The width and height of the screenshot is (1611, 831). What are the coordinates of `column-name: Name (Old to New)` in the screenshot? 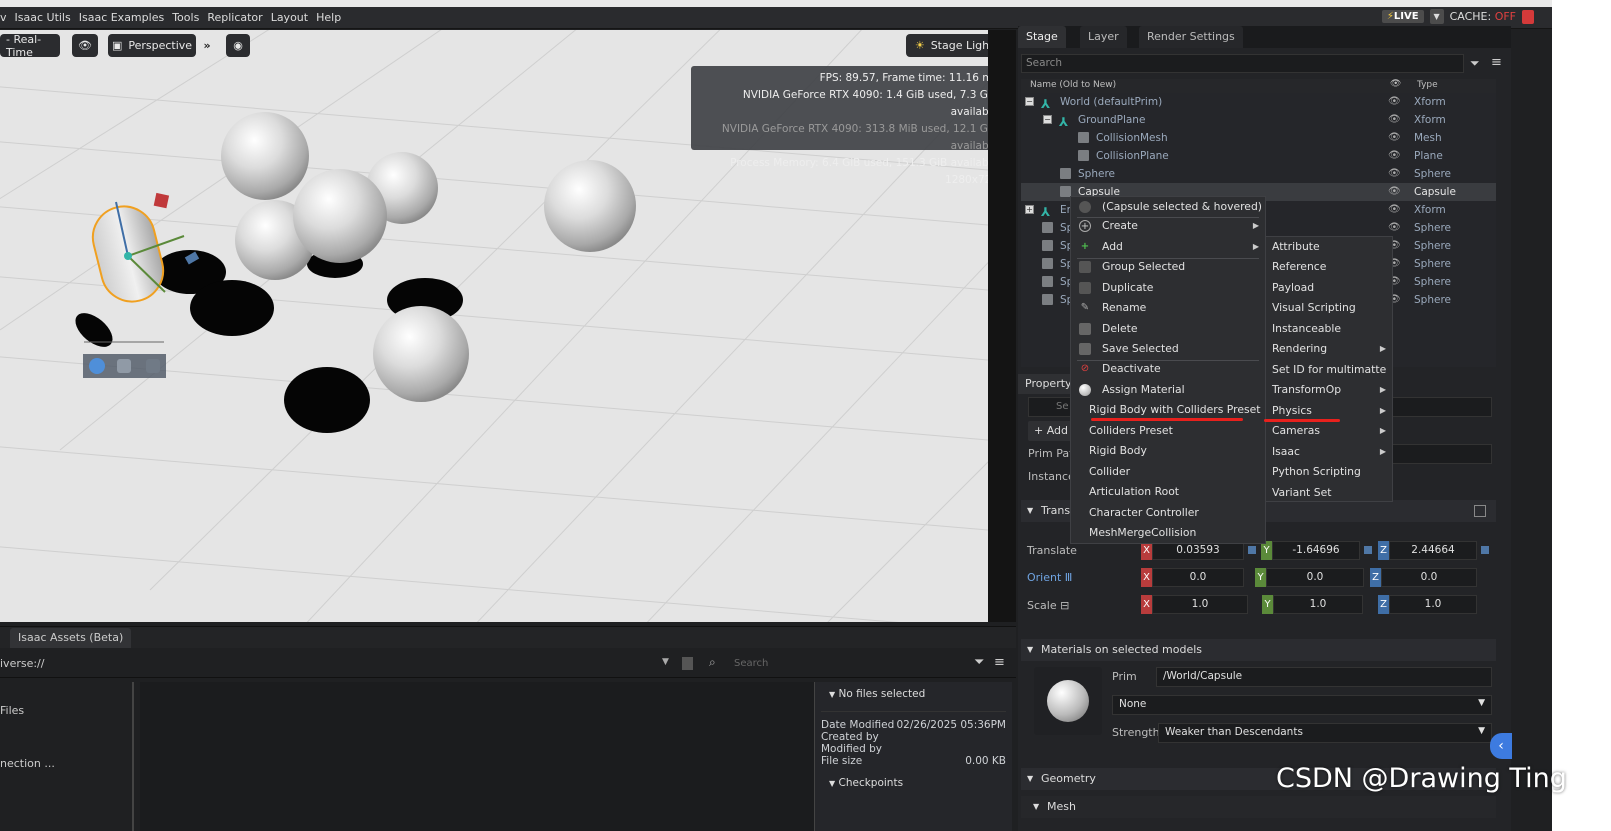 It's located at (1073, 85).